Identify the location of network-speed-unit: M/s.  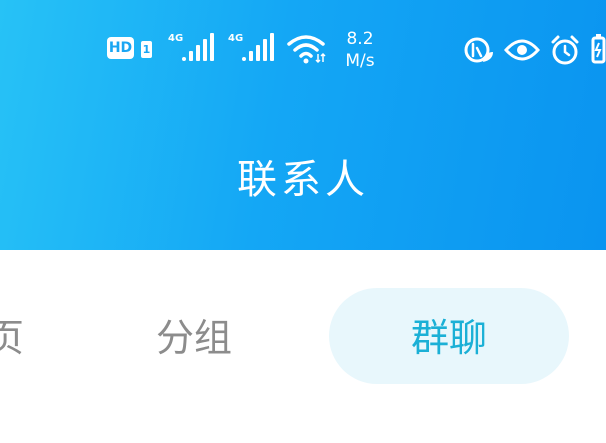
(360, 61).